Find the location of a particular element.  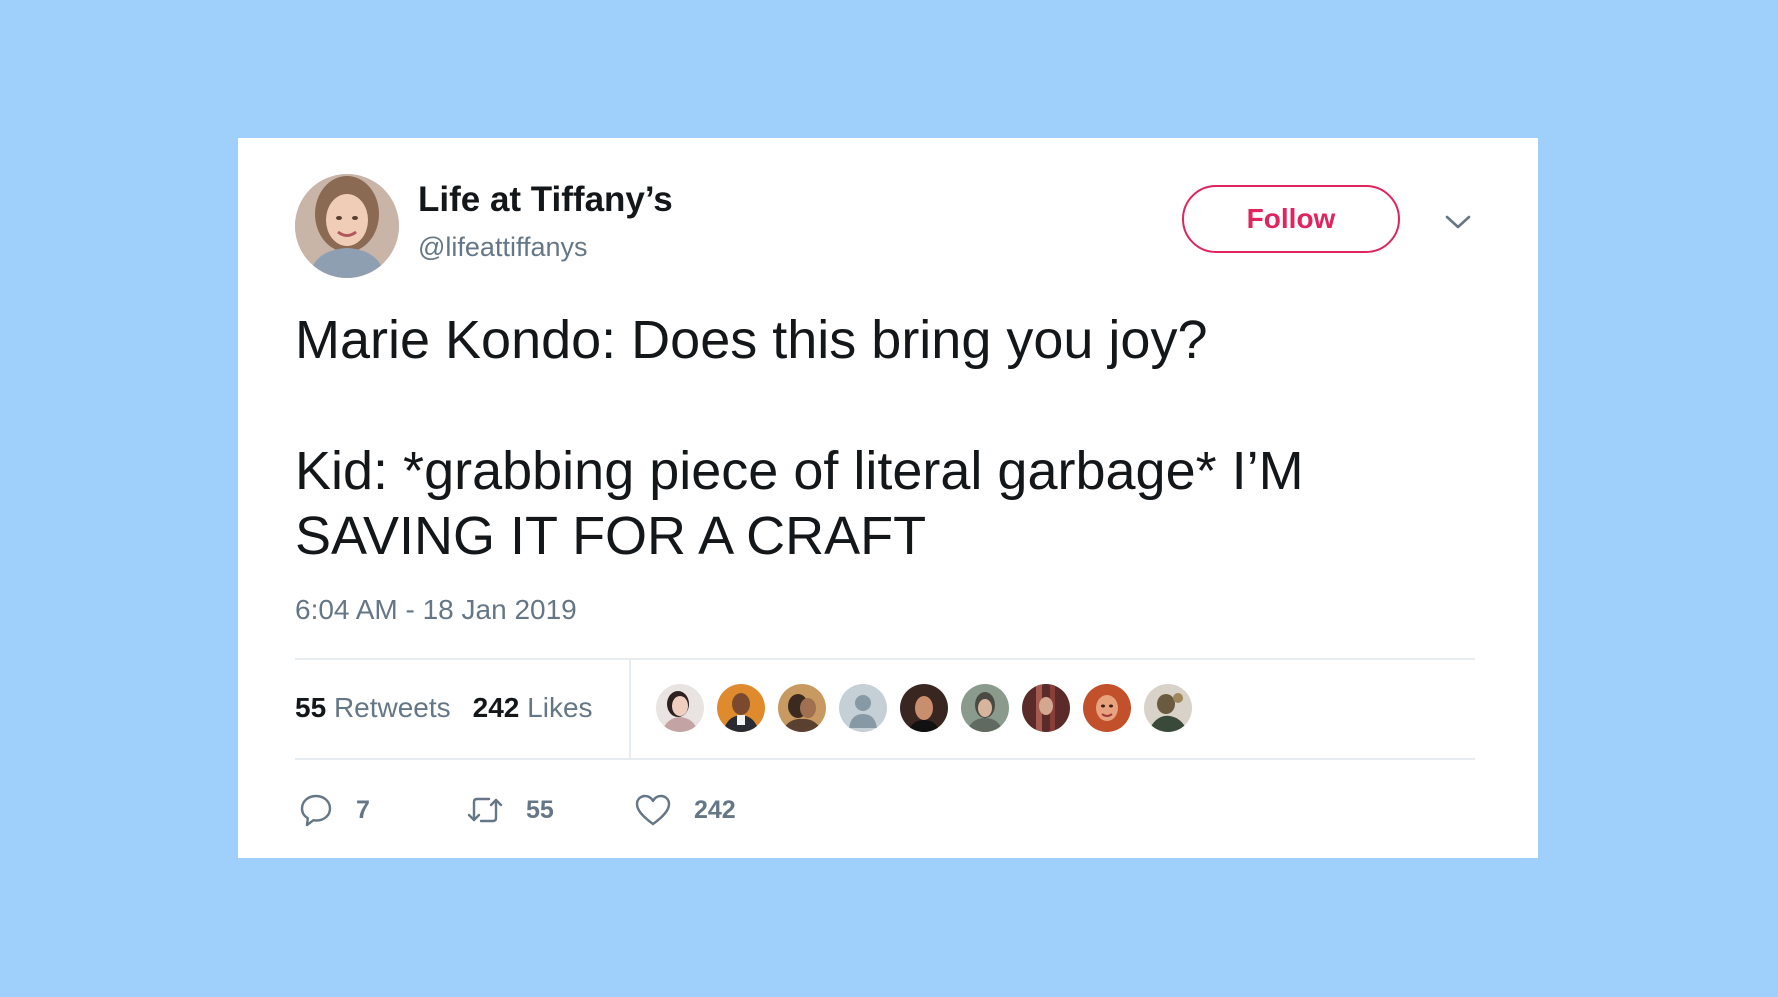

reply-count: 7 is located at coordinates (363, 809).